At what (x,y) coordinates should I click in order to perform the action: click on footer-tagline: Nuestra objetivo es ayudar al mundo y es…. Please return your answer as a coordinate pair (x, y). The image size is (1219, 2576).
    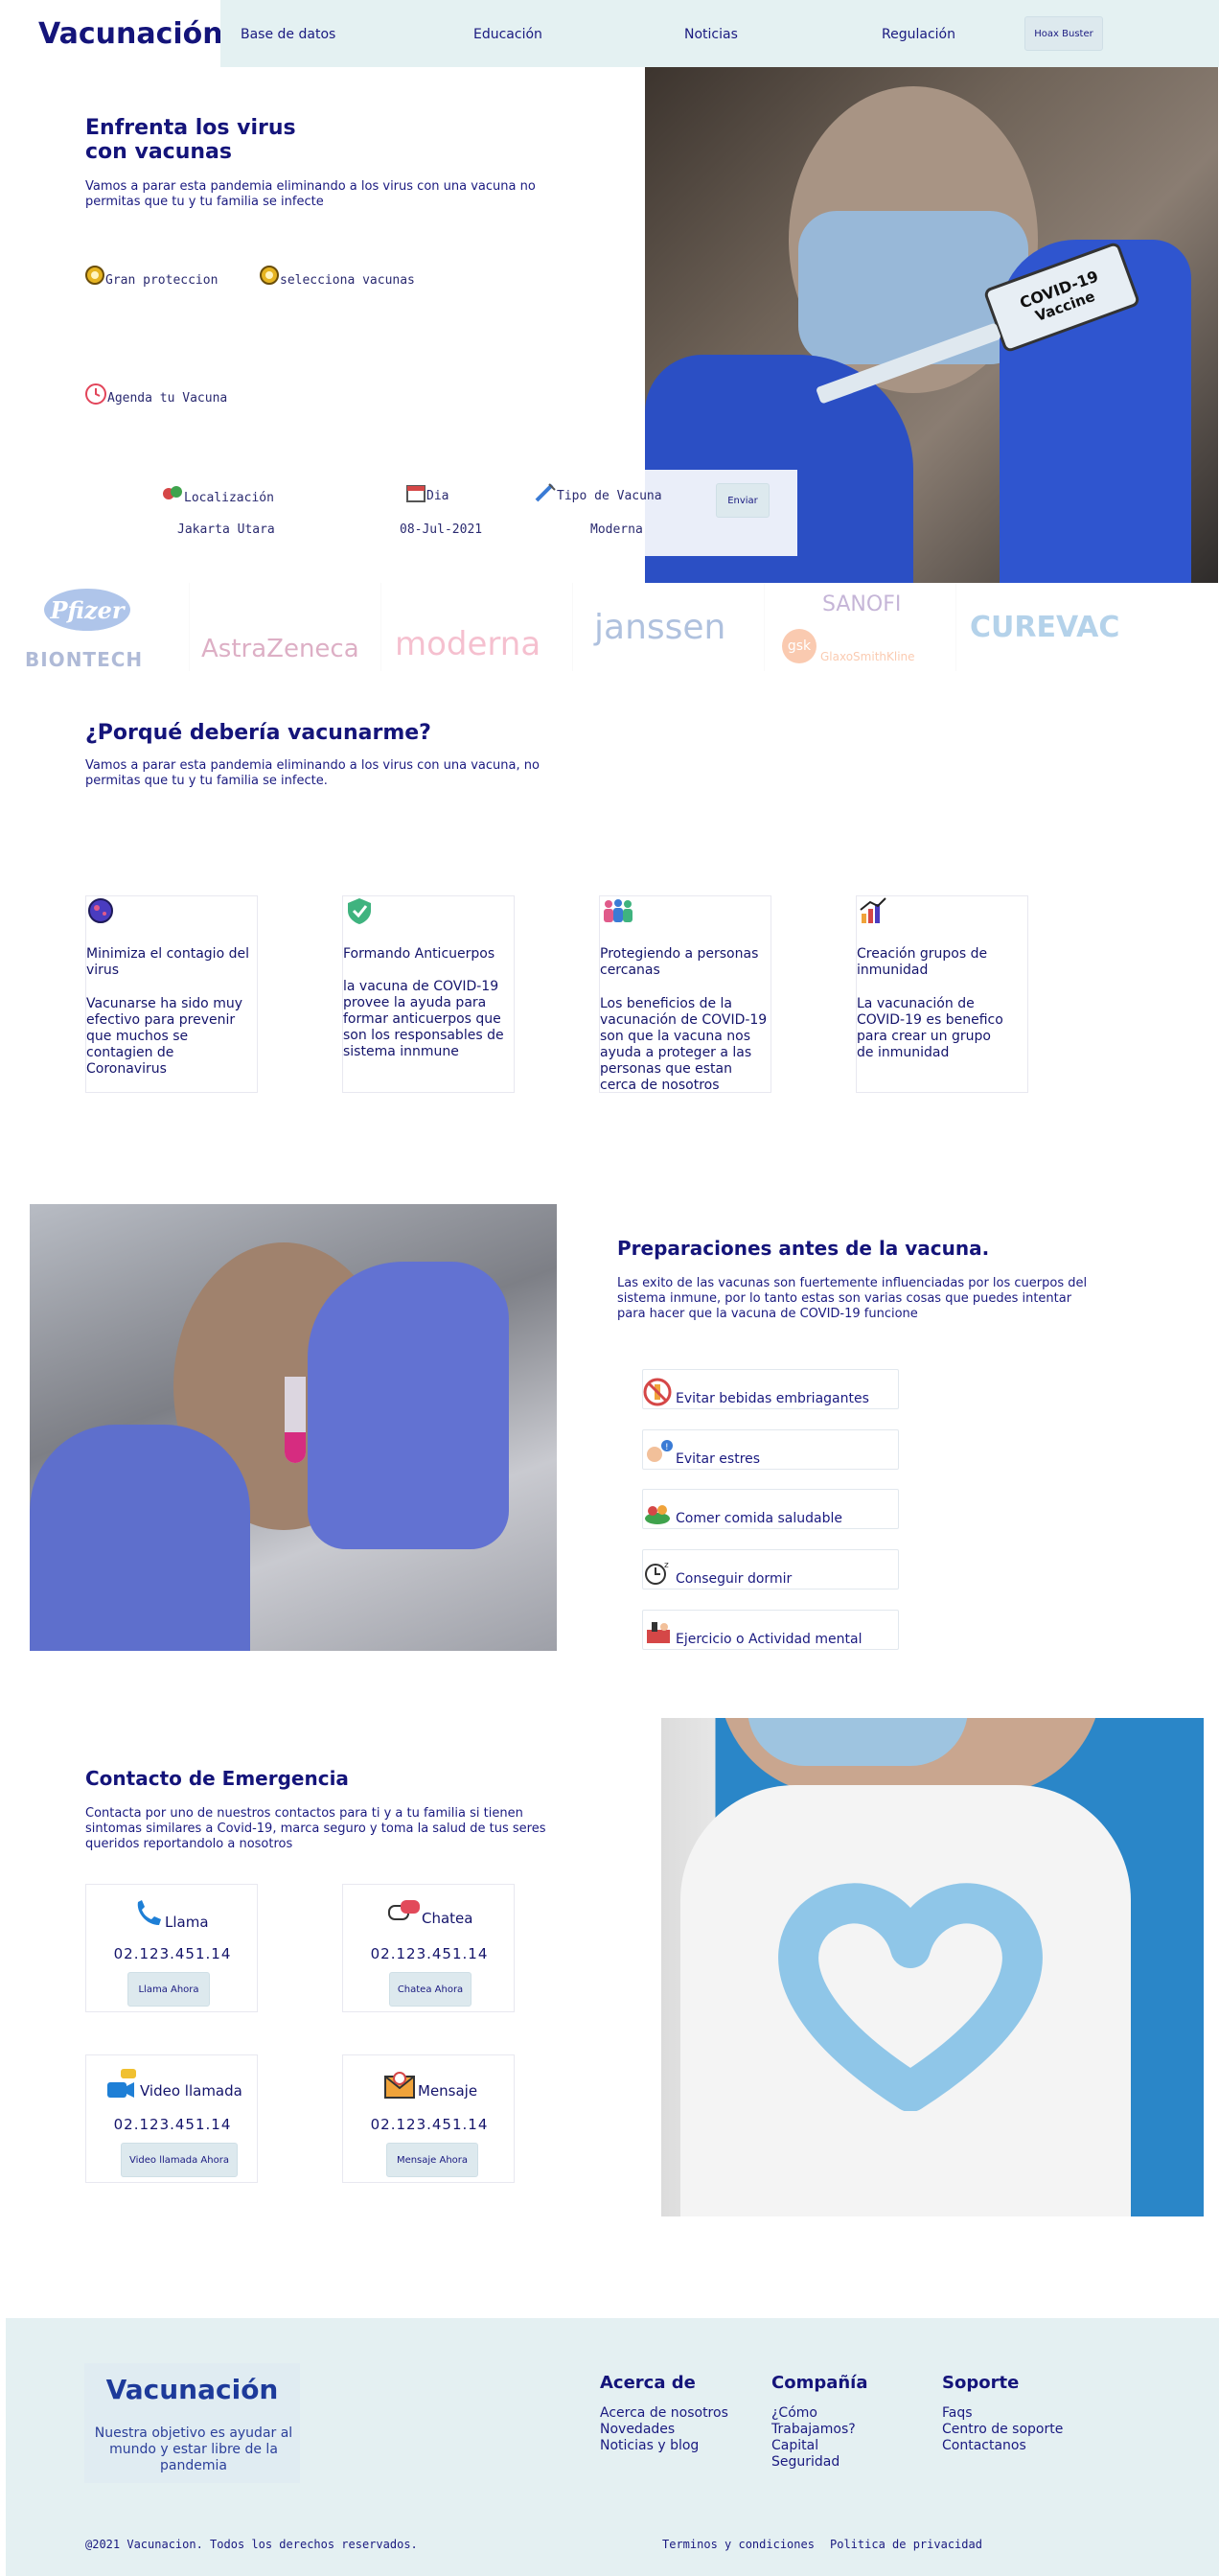
    Looking at the image, I should click on (193, 2449).